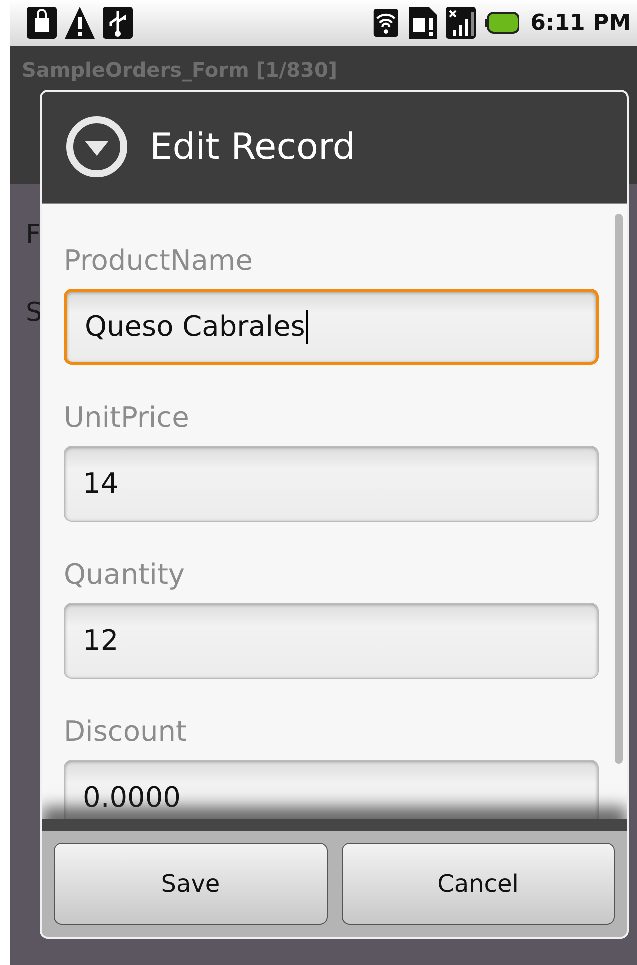 The width and height of the screenshot is (637, 965). Describe the element at coordinates (97, 147) in the screenshot. I see `dropdown-circle-icon` at that location.